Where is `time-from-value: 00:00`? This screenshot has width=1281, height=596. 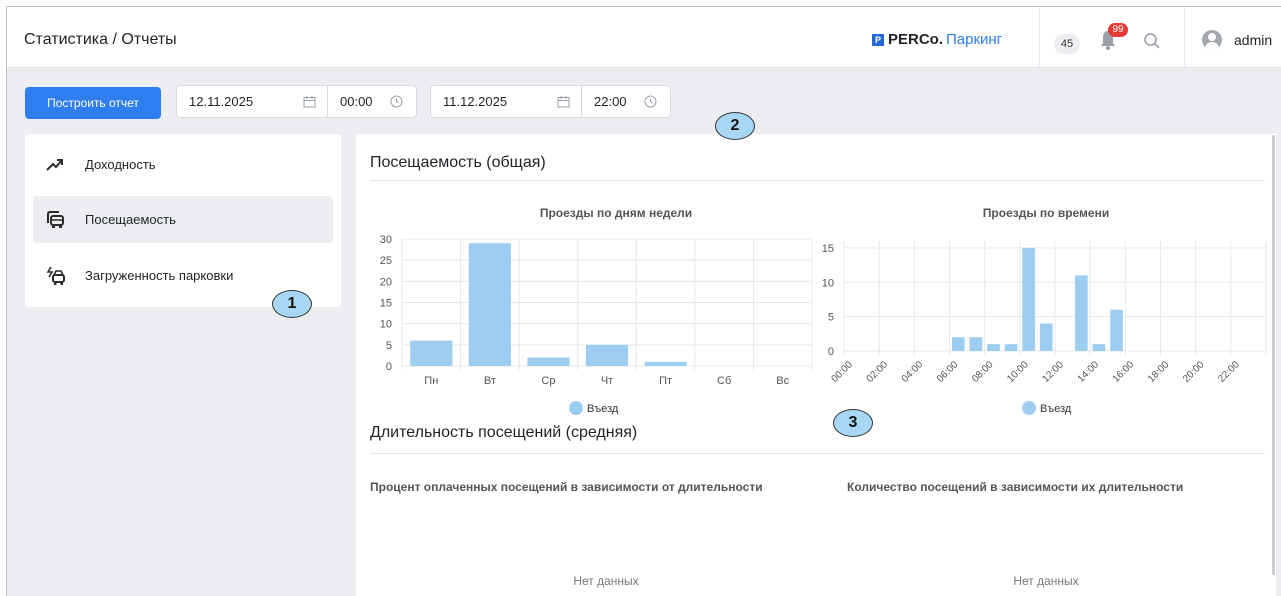
time-from-value: 00:00 is located at coordinates (356, 101).